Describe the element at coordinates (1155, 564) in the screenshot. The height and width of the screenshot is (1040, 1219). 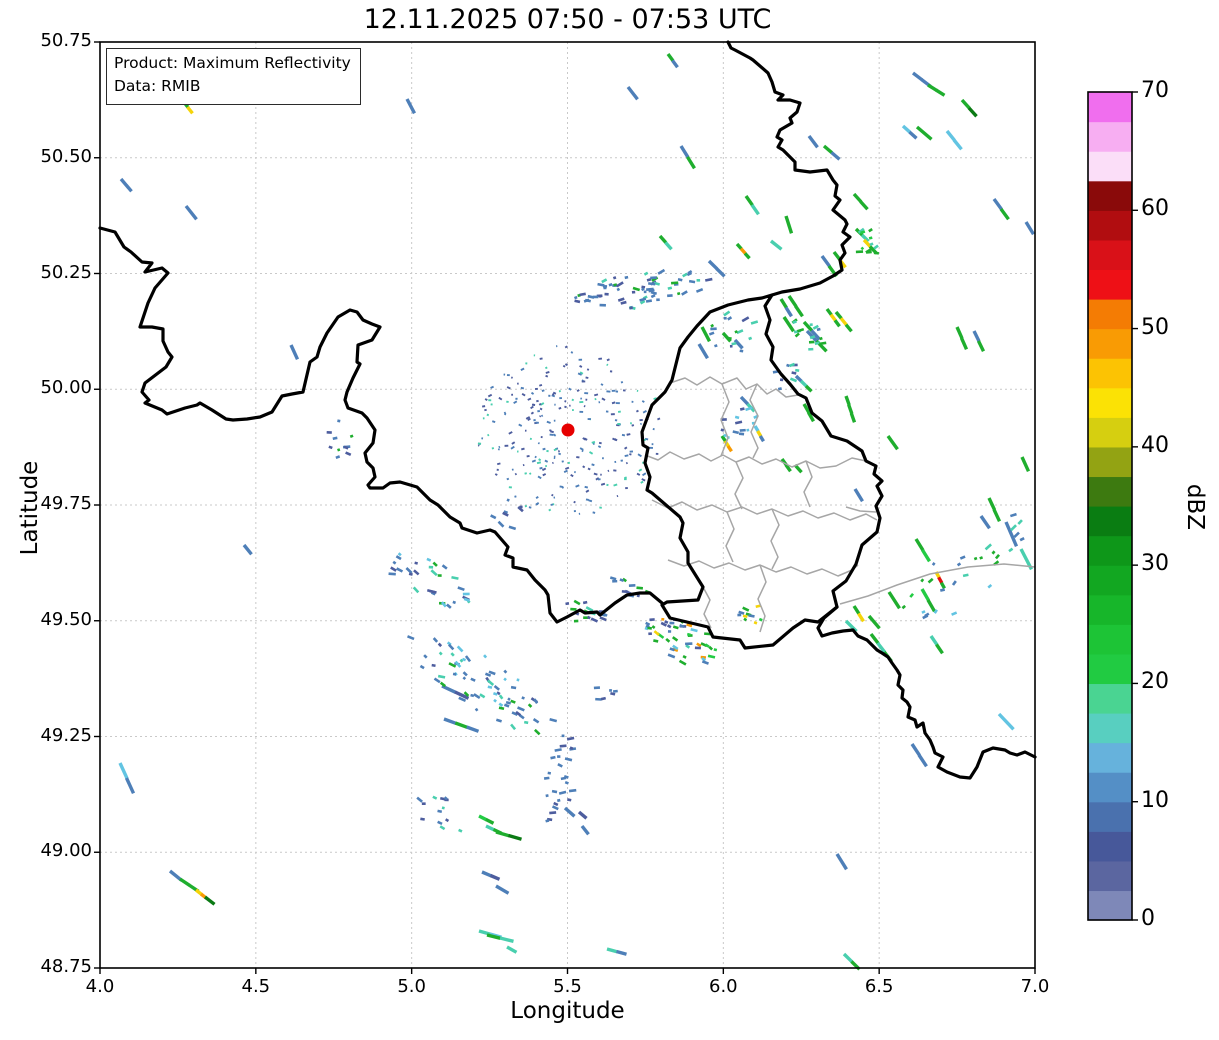
I see `colorbar-tick-label: 30` at that location.